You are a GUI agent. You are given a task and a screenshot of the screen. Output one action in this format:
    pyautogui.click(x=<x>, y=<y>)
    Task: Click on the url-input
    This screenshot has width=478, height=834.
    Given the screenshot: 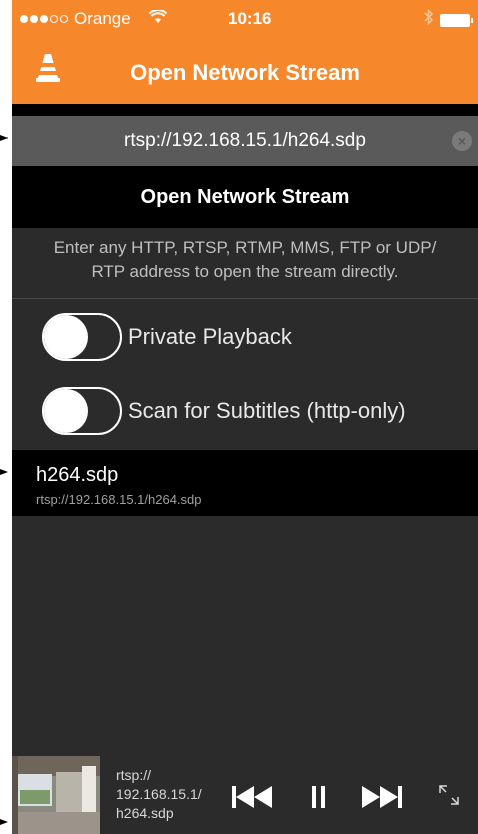 What is the action you would take?
    pyautogui.click(x=245, y=141)
    